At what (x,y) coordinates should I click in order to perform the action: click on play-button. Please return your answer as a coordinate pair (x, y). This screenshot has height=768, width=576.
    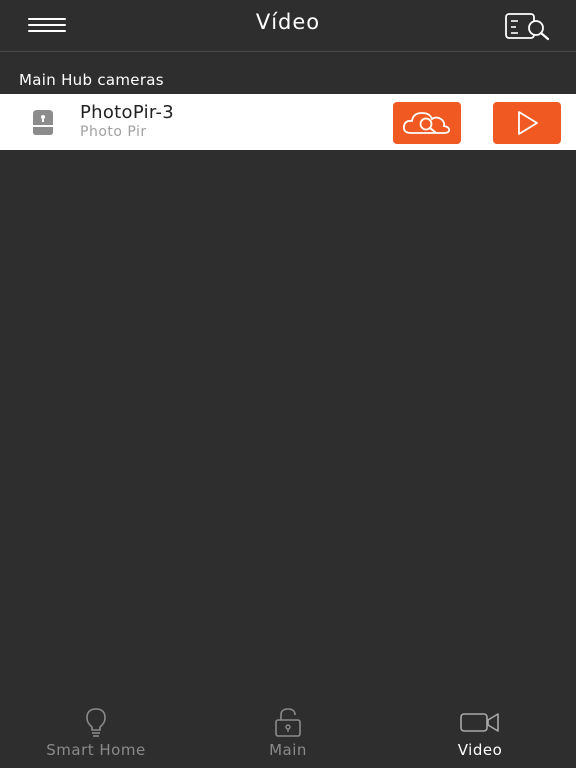
    Looking at the image, I should click on (527, 123).